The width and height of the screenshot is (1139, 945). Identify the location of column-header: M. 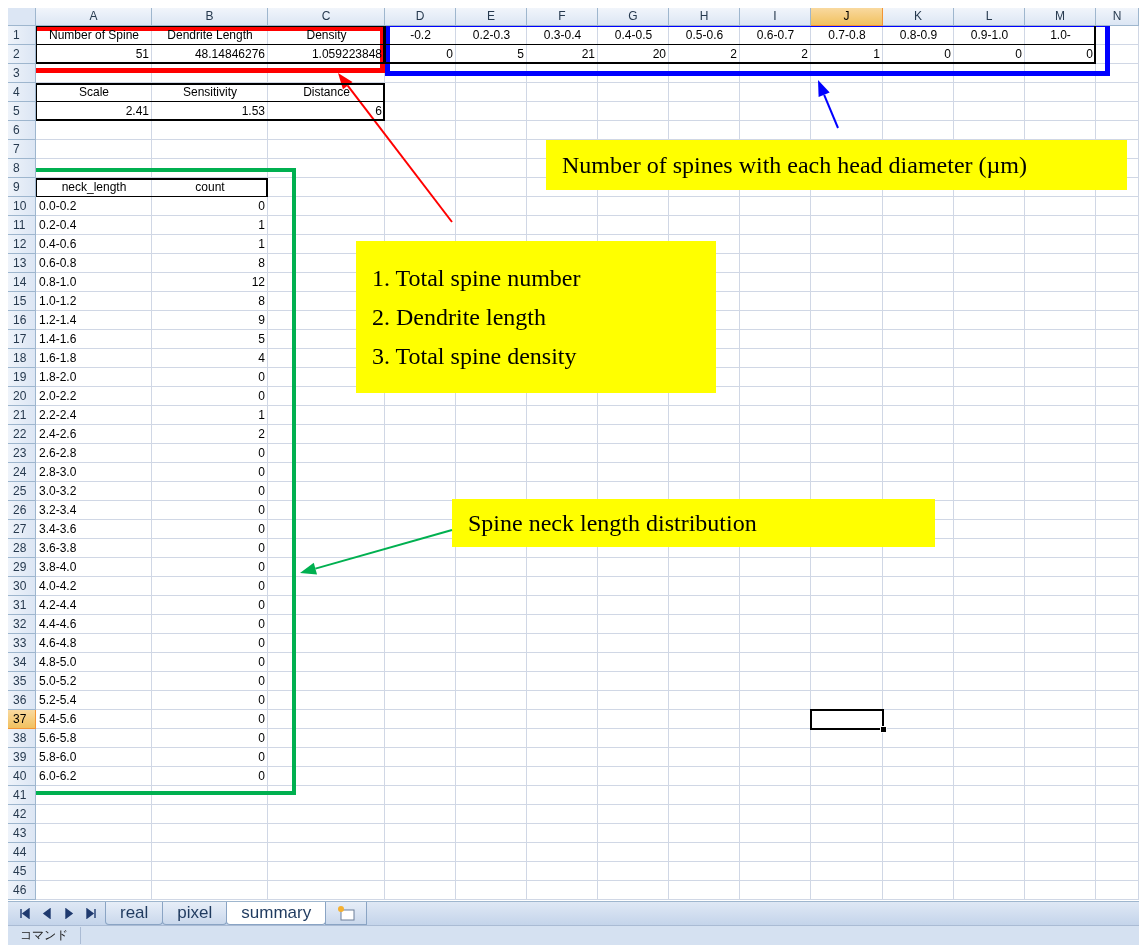
(1060, 17).